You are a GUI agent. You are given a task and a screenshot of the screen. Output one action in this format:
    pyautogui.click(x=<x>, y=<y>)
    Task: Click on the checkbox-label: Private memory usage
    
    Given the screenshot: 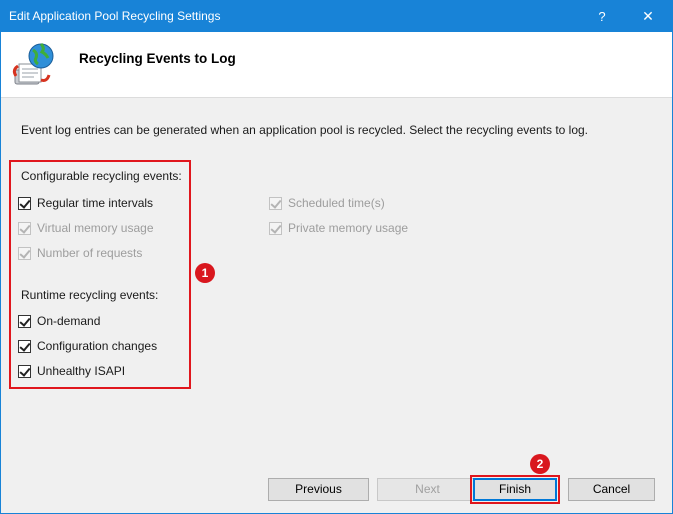 What is the action you would take?
    pyautogui.click(x=348, y=228)
    